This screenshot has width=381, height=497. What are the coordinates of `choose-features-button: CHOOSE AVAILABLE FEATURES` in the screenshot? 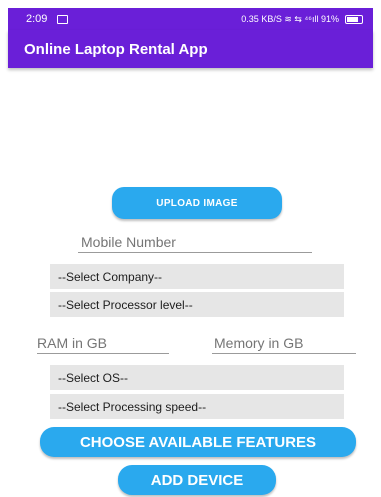 It's located at (198, 442).